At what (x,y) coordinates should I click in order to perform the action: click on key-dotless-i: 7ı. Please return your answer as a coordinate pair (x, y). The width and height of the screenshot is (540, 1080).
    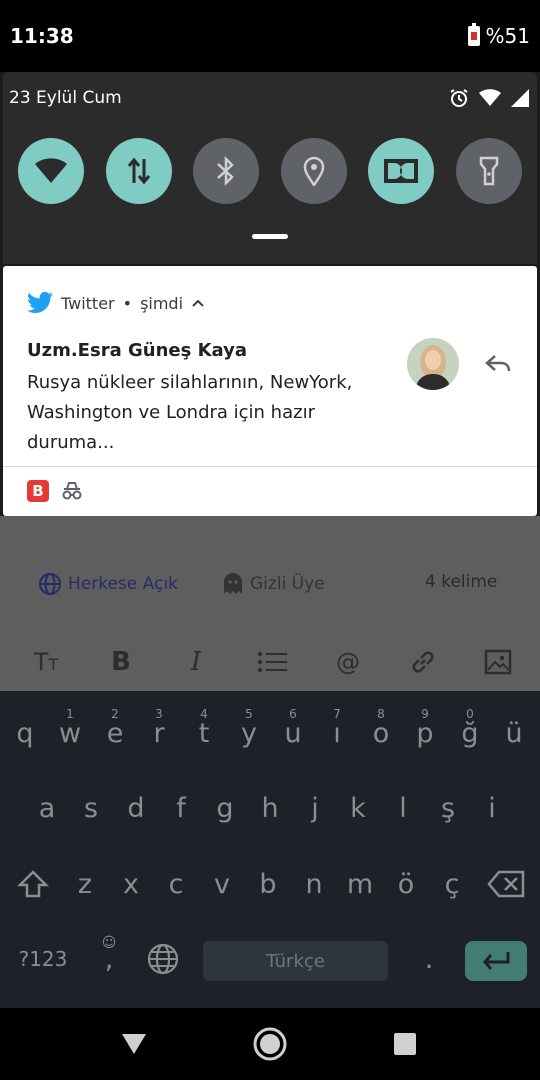
    Looking at the image, I should click on (337, 733).